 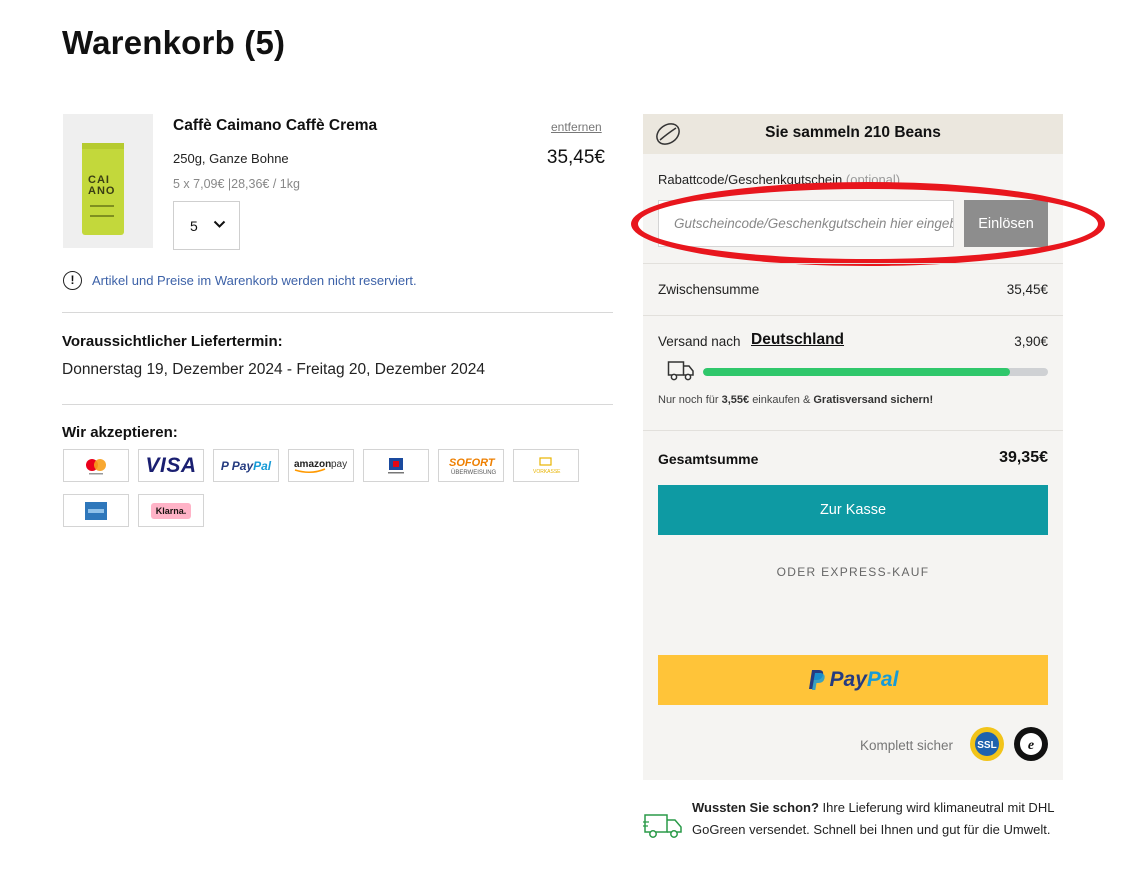 I want to click on green-delivery-truck-icon, so click(x=662, y=826).